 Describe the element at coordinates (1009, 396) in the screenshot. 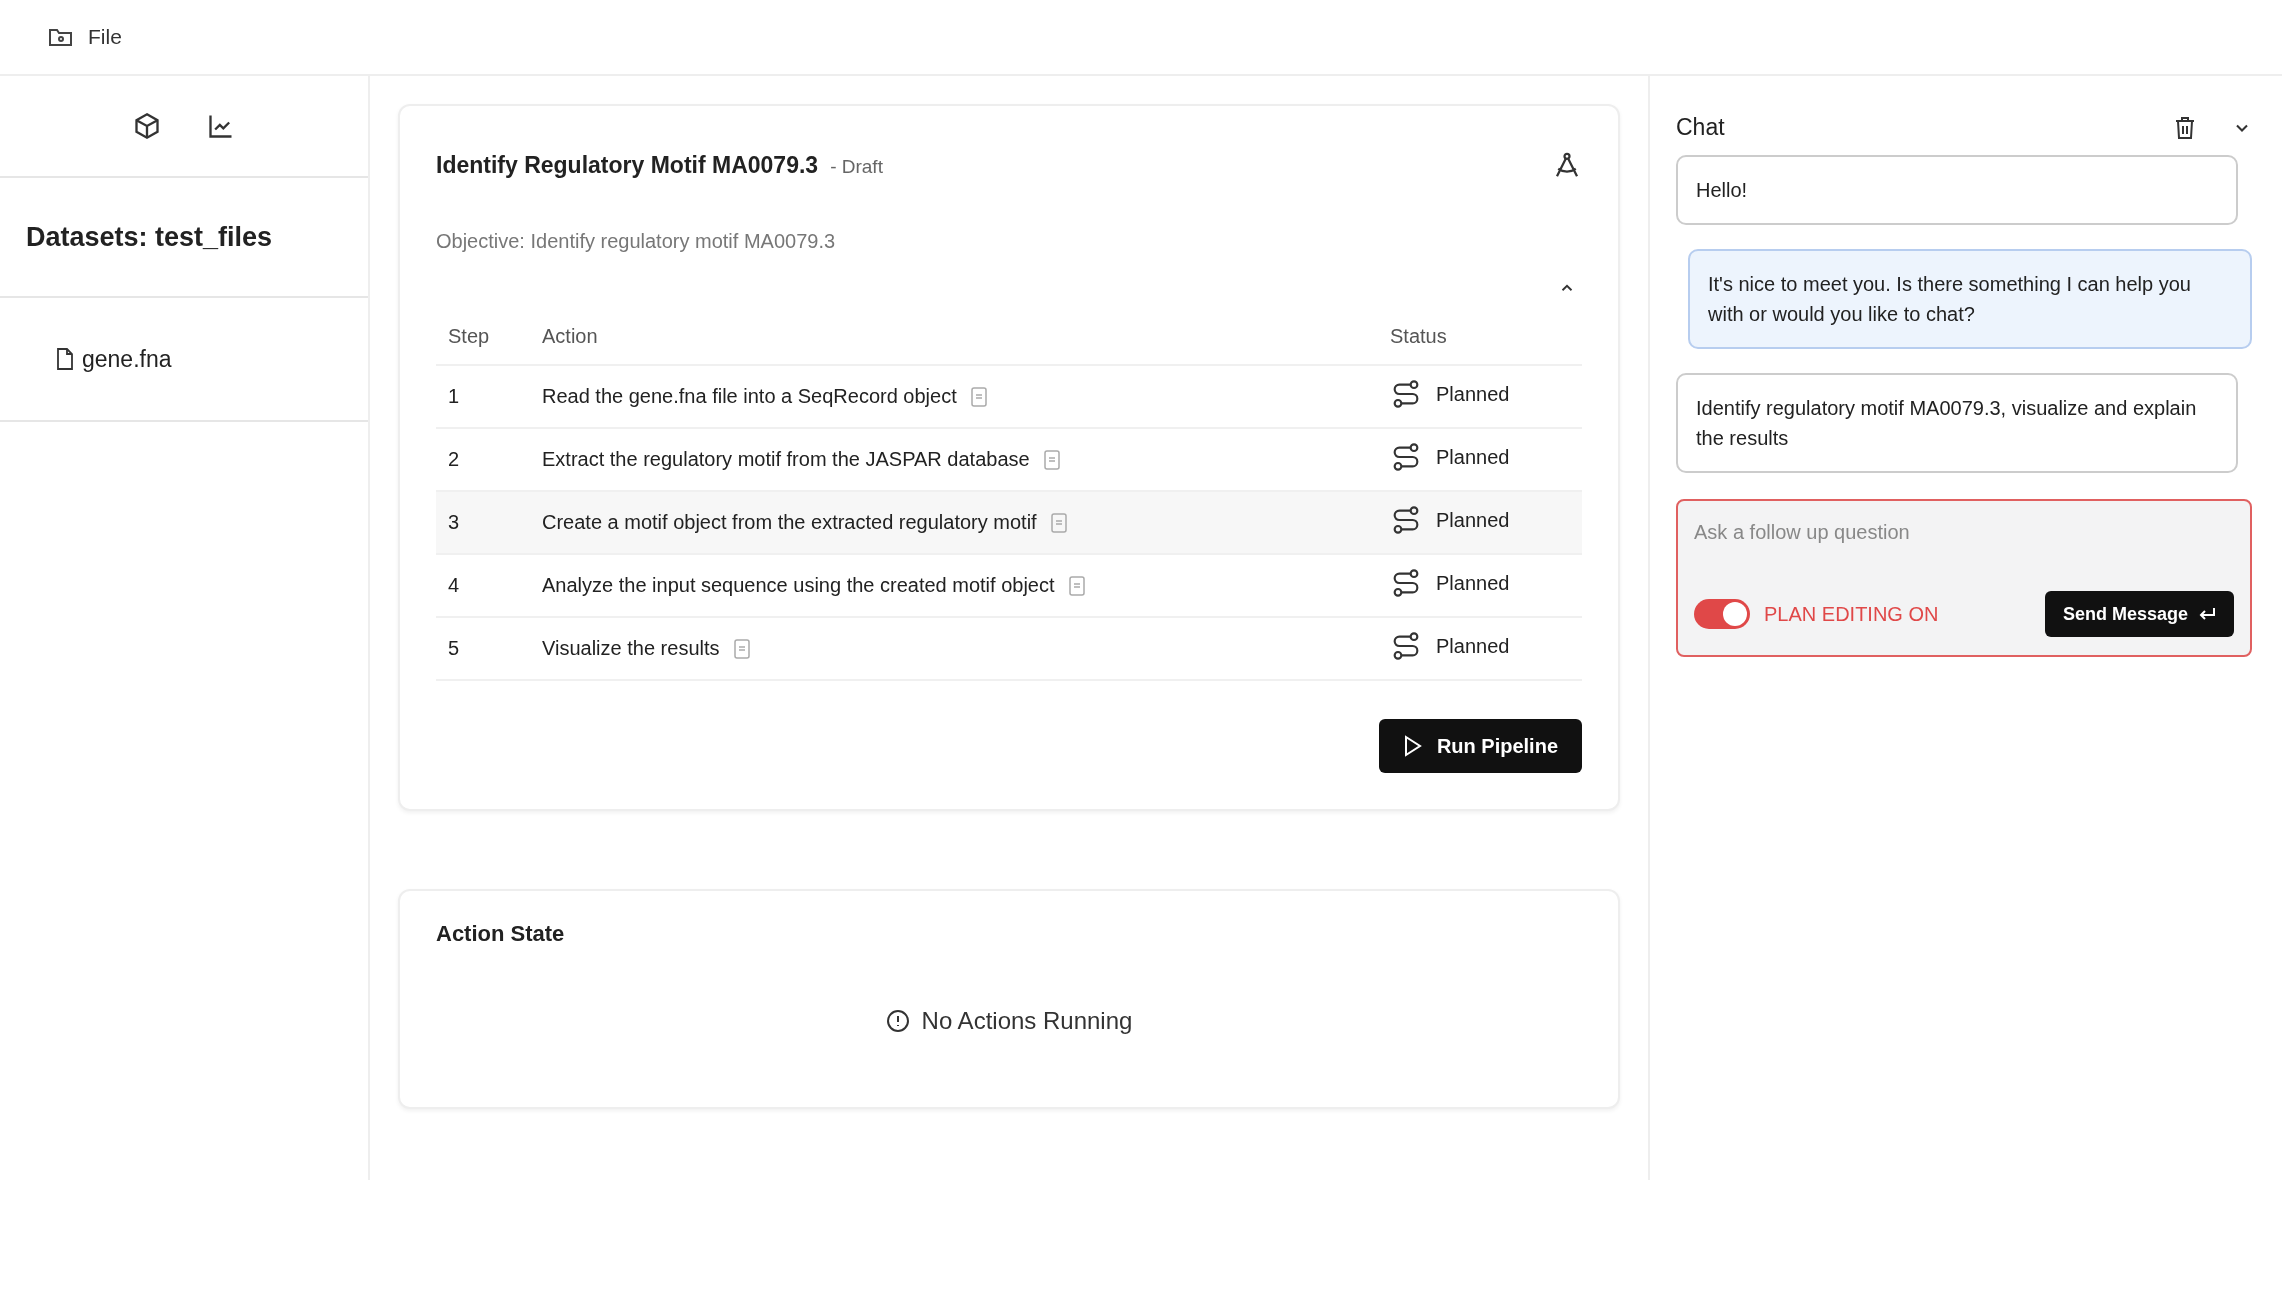

I see `table-row: 1 Read the gene.fna file into a SeqRecord object Planned` at that location.